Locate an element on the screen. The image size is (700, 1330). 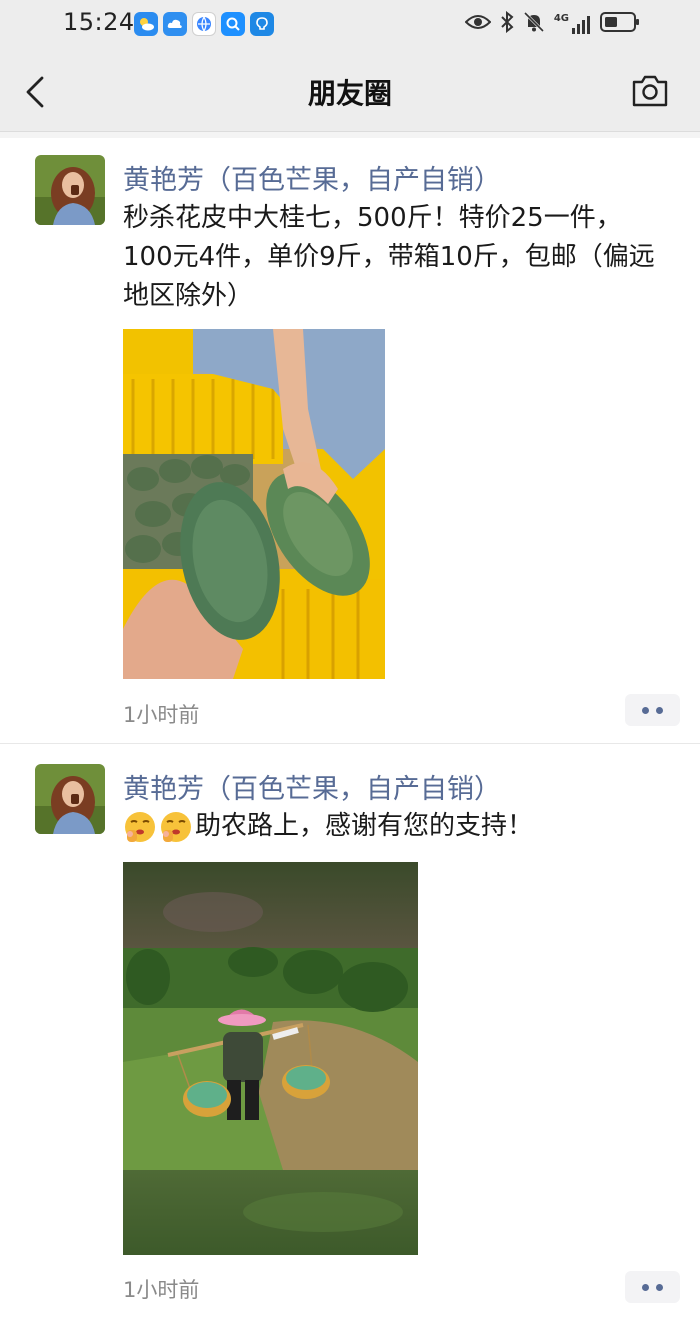
camera-icon is located at coordinates (650, 91).